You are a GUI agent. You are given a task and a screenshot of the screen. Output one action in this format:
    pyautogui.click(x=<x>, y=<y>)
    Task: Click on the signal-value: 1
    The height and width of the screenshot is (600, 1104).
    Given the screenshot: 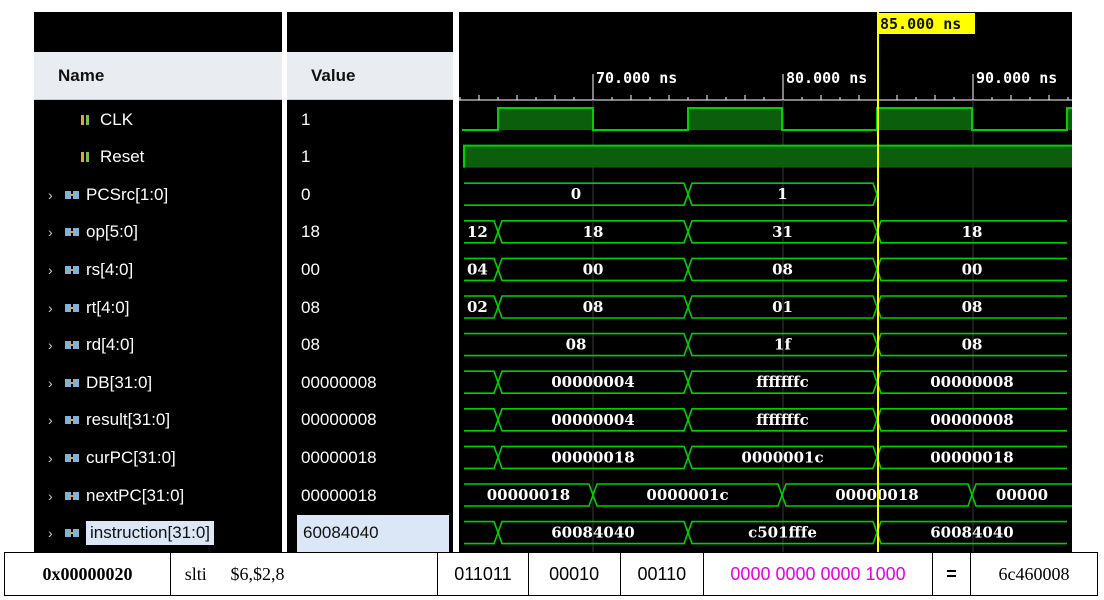 What is the action you would take?
    pyautogui.click(x=306, y=157)
    